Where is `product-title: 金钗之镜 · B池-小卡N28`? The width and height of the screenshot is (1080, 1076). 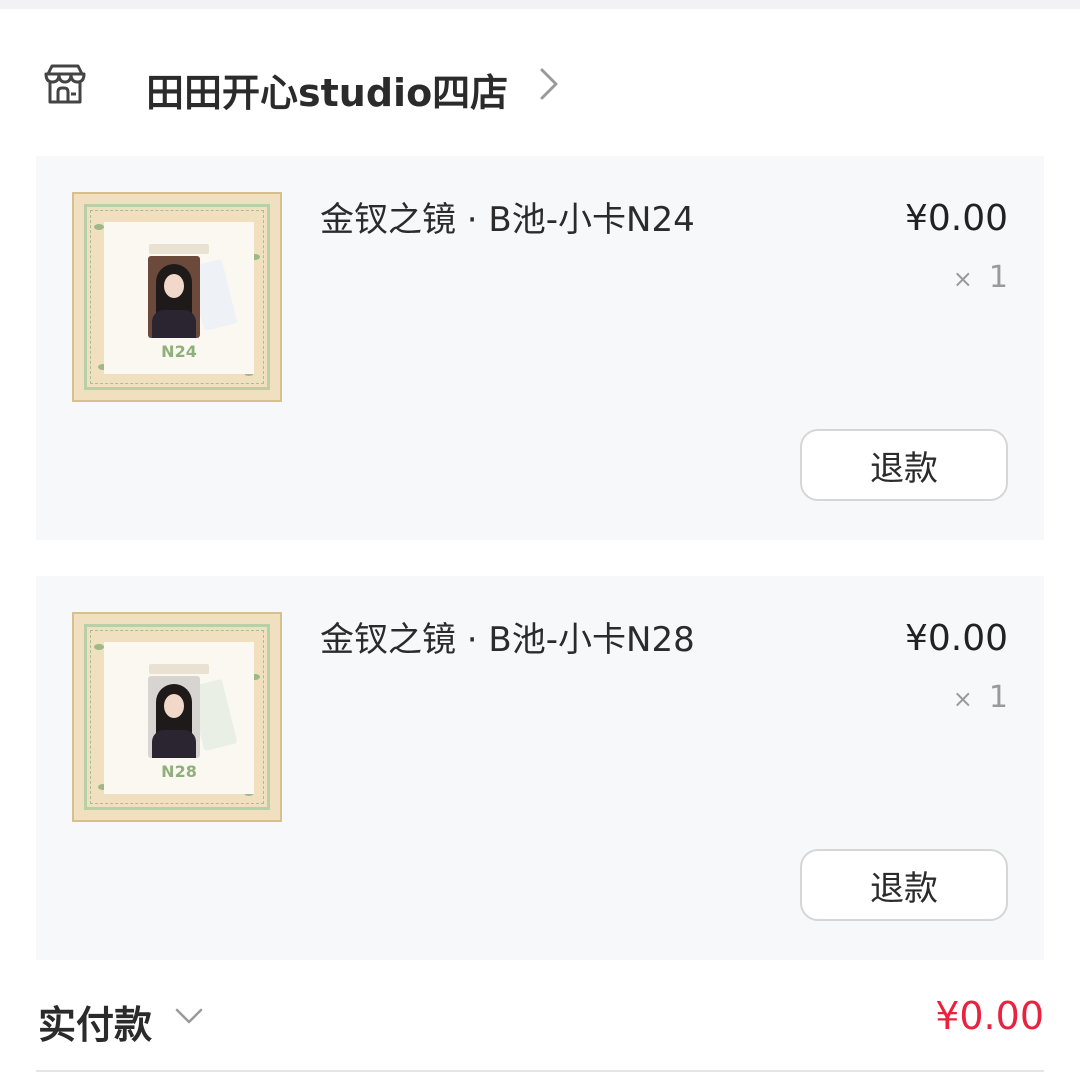
product-title: 金钗之镜 · B池-小卡N28 is located at coordinates (507, 636).